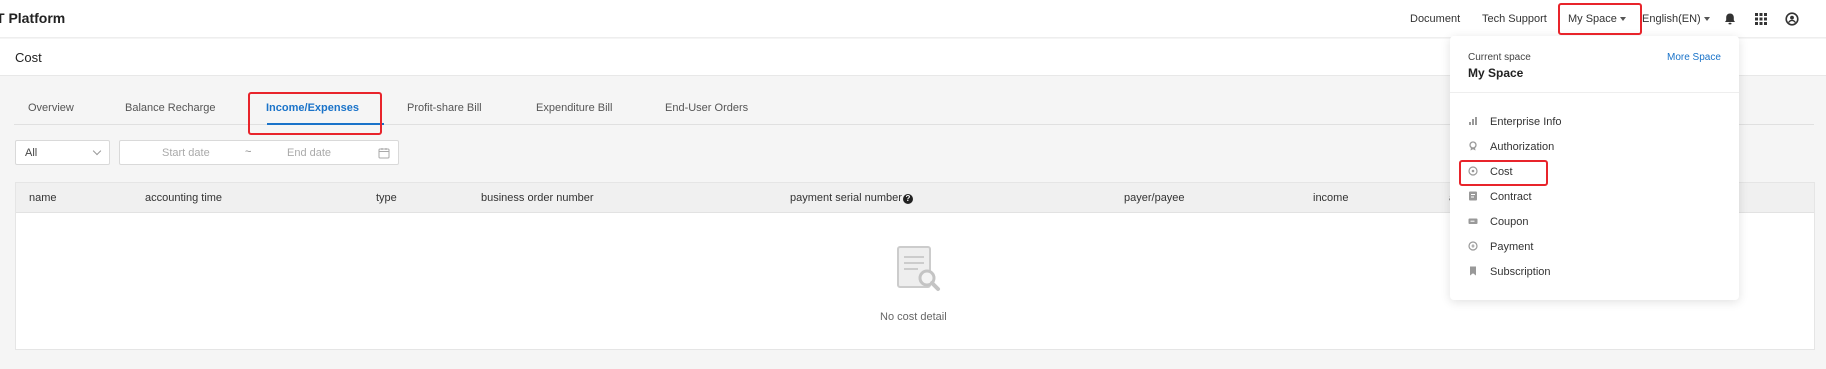  I want to click on calendar-icon, so click(384, 153).